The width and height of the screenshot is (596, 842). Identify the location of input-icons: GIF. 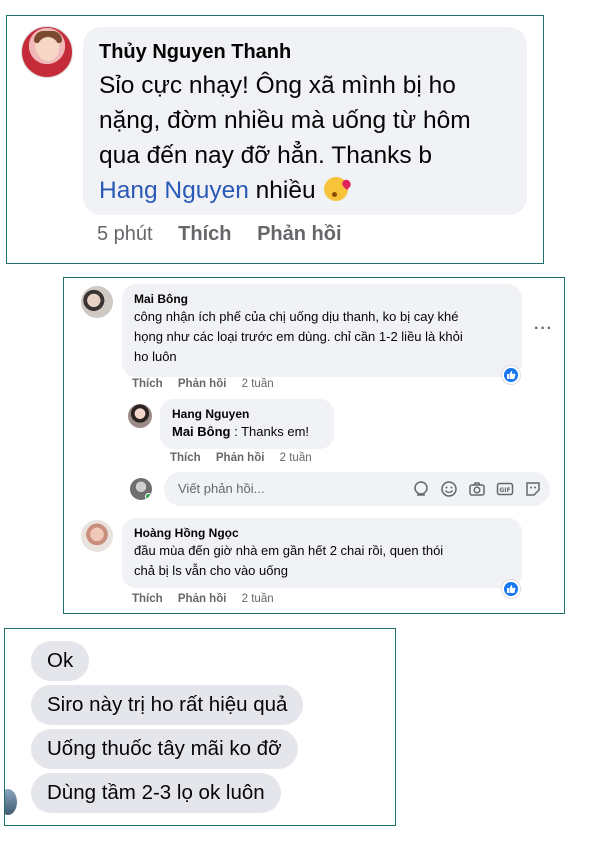
(477, 489).